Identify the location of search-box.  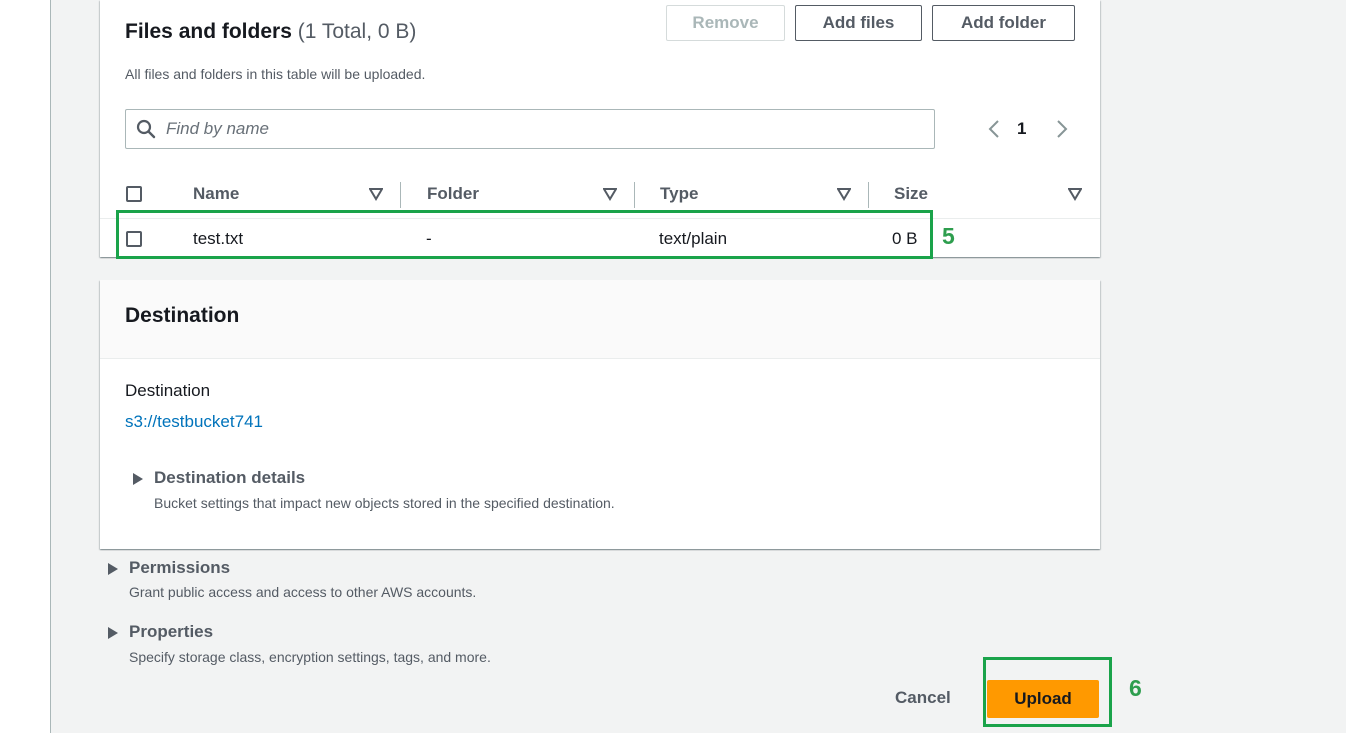
(530, 129).